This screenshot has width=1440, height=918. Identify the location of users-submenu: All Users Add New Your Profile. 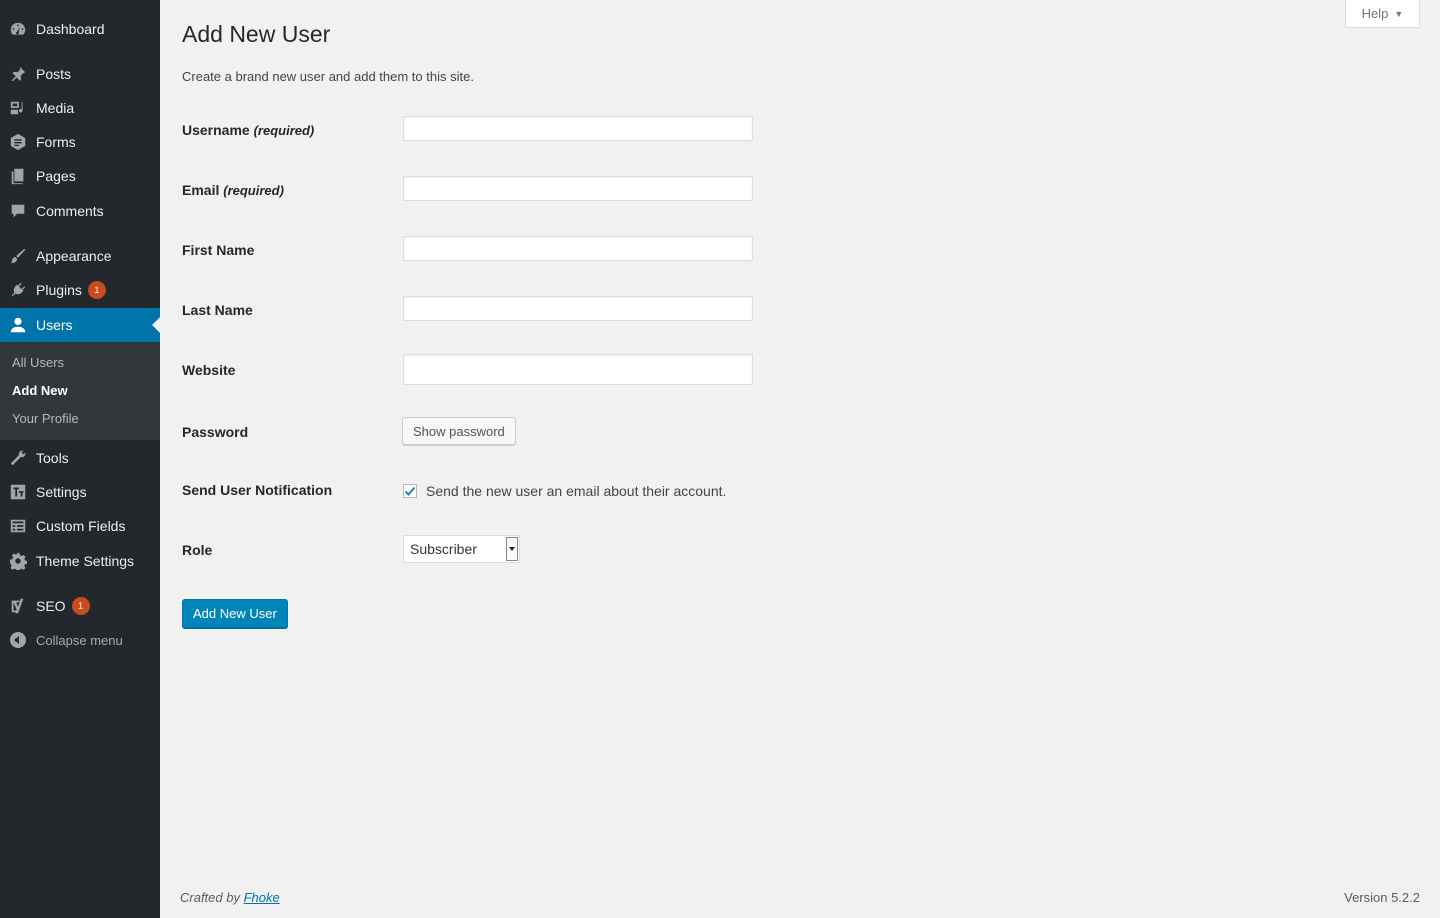
(80, 391).